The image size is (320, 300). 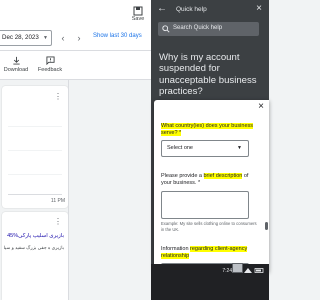 I want to click on download-icon, so click(x=16, y=60).